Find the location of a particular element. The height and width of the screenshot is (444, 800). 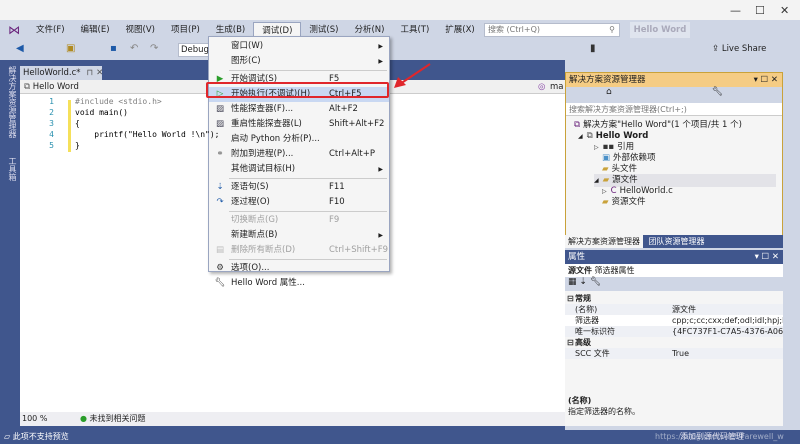

debug-menu-item: 窗口(W) ▶ is located at coordinates (299, 46).